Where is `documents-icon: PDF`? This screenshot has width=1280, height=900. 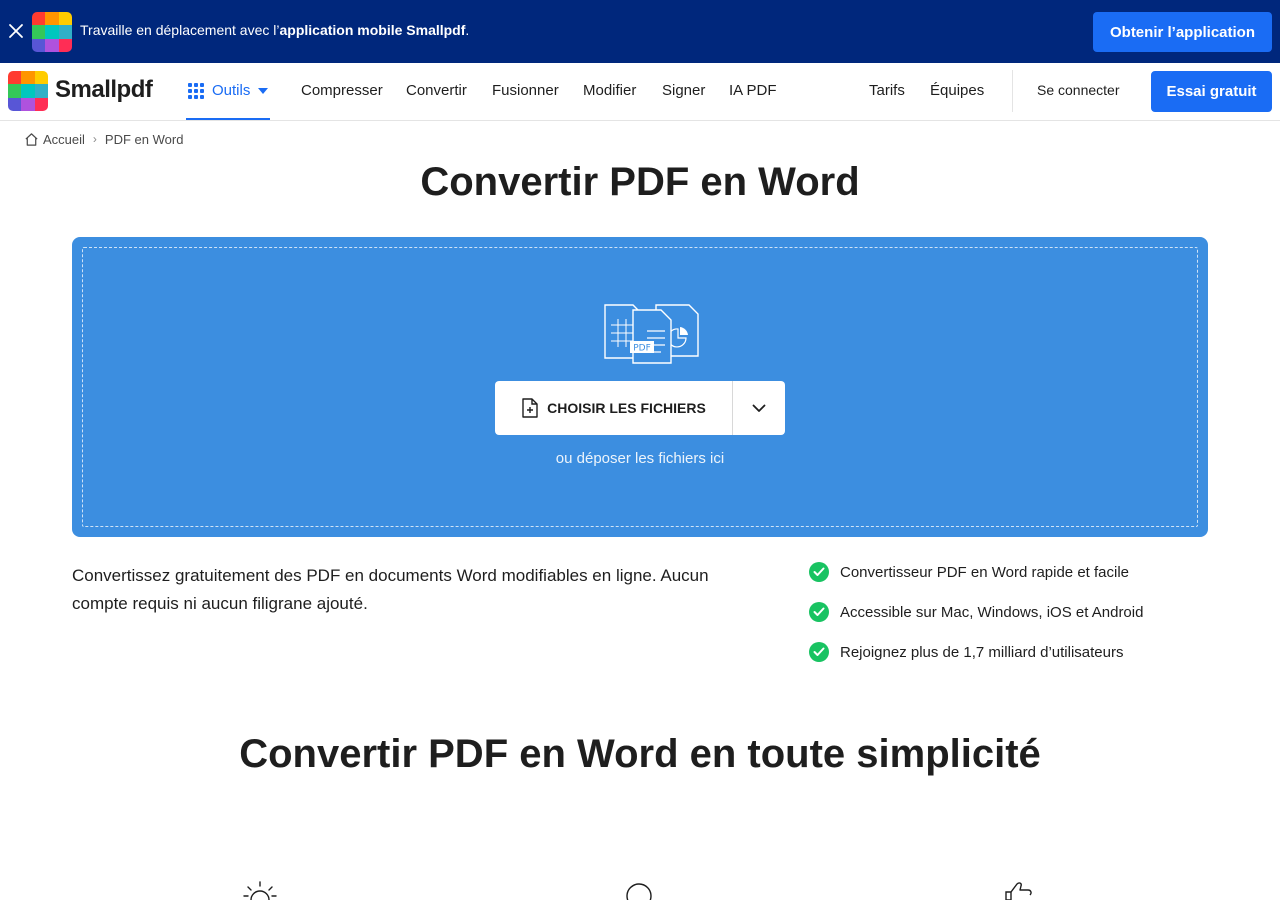 documents-icon: PDF is located at coordinates (651, 334).